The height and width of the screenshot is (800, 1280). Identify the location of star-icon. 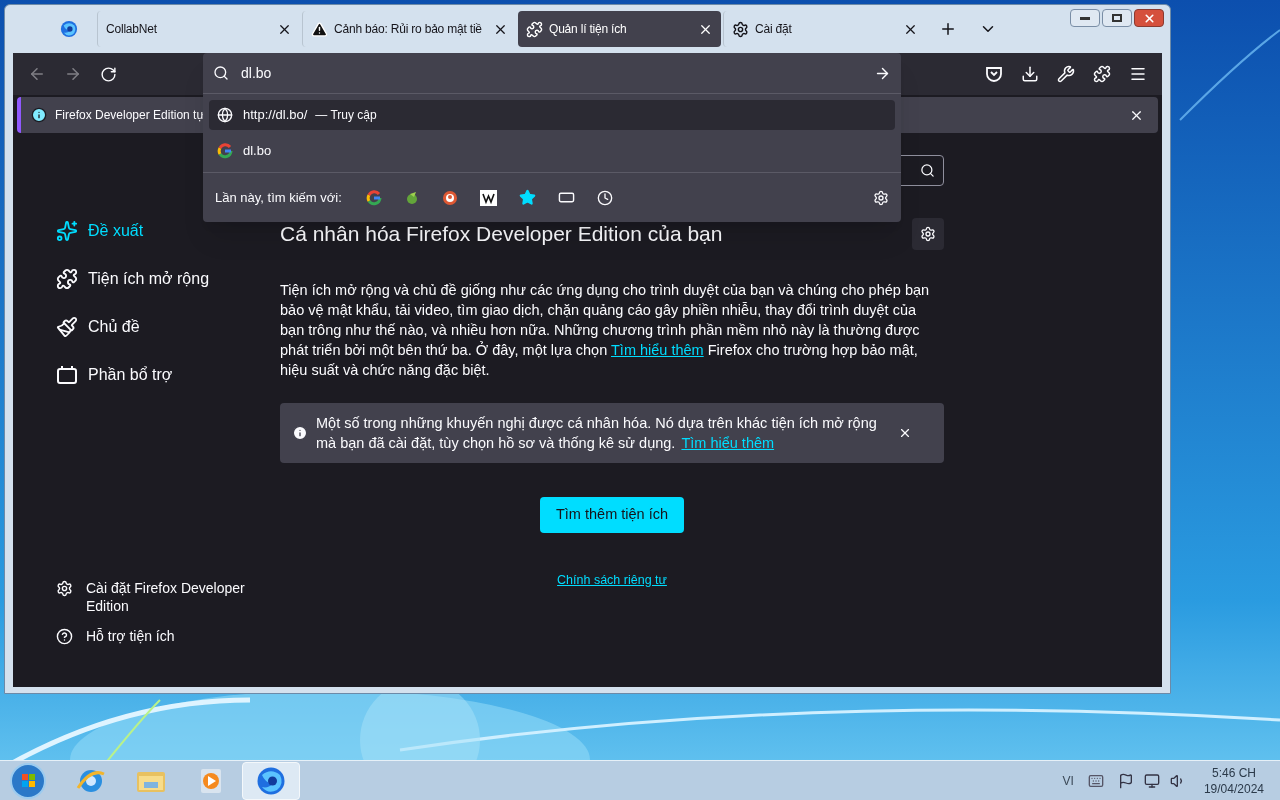
(527, 197).